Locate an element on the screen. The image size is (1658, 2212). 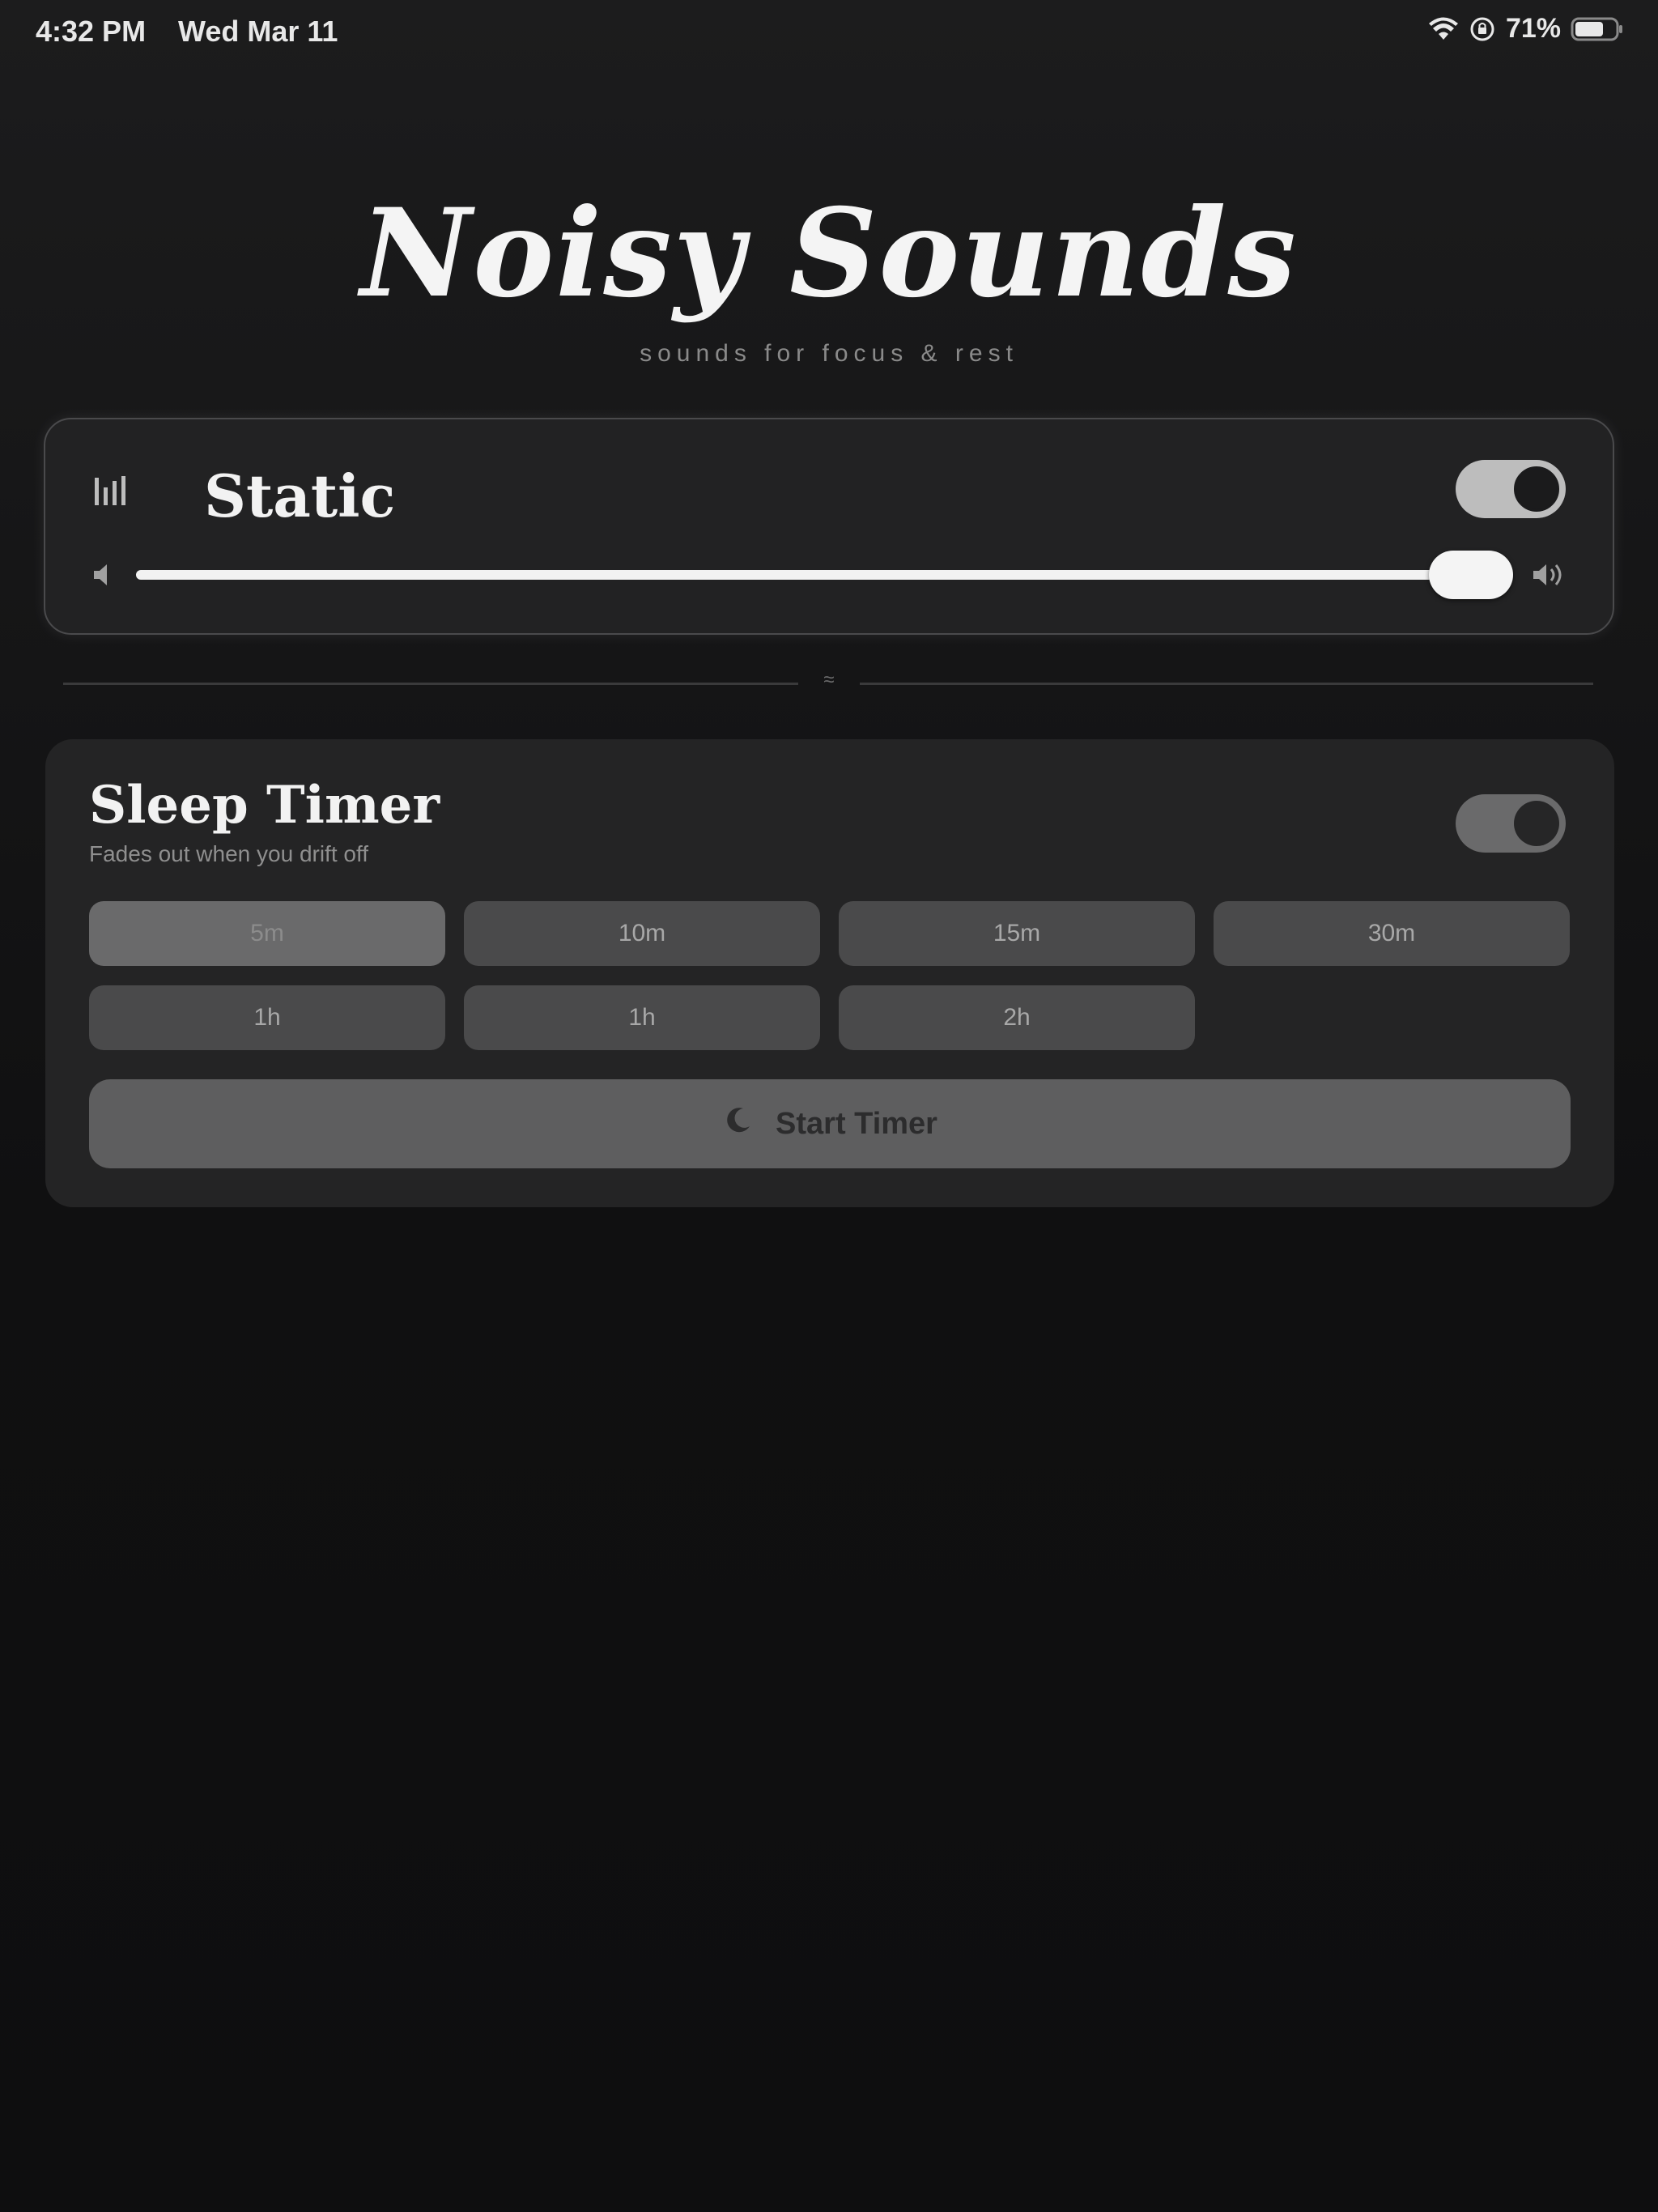
wifi-icon is located at coordinates (1443, 29).